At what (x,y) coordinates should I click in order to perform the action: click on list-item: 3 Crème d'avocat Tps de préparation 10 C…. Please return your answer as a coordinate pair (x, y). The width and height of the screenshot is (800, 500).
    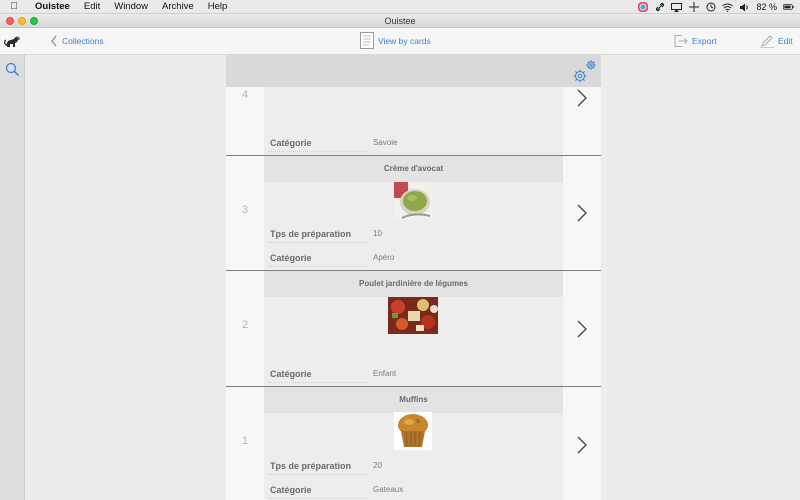
    Looking at the image, I should click on (413, 213).